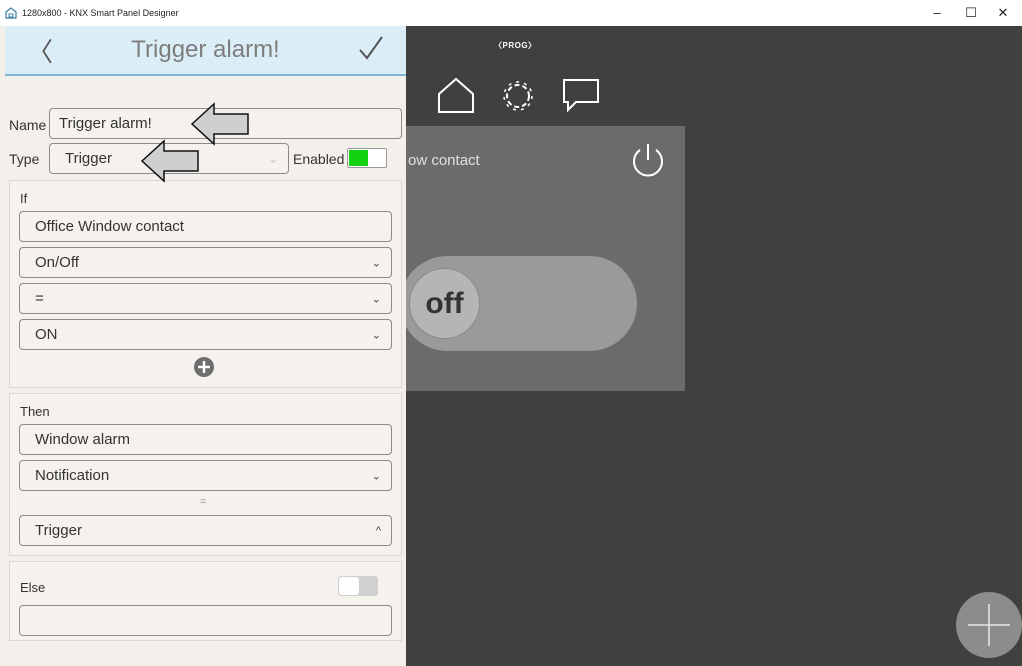  Describe the element at coordinates (581, 95) in the screenshot. I see `chat-icon` at that location.